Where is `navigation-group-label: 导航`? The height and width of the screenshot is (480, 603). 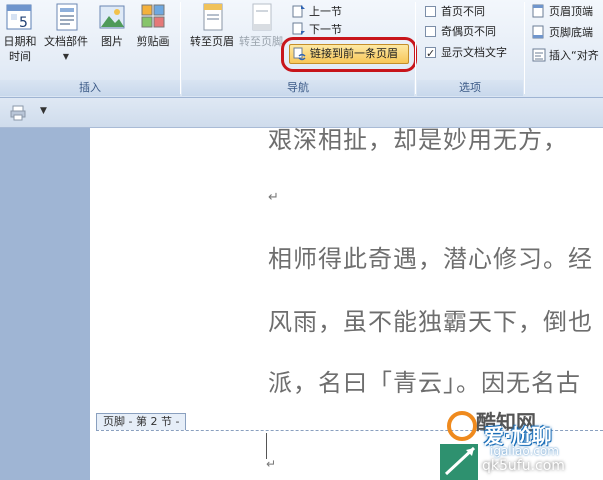
navigation-group-label: 导航 is located at coordinates (298, 88).